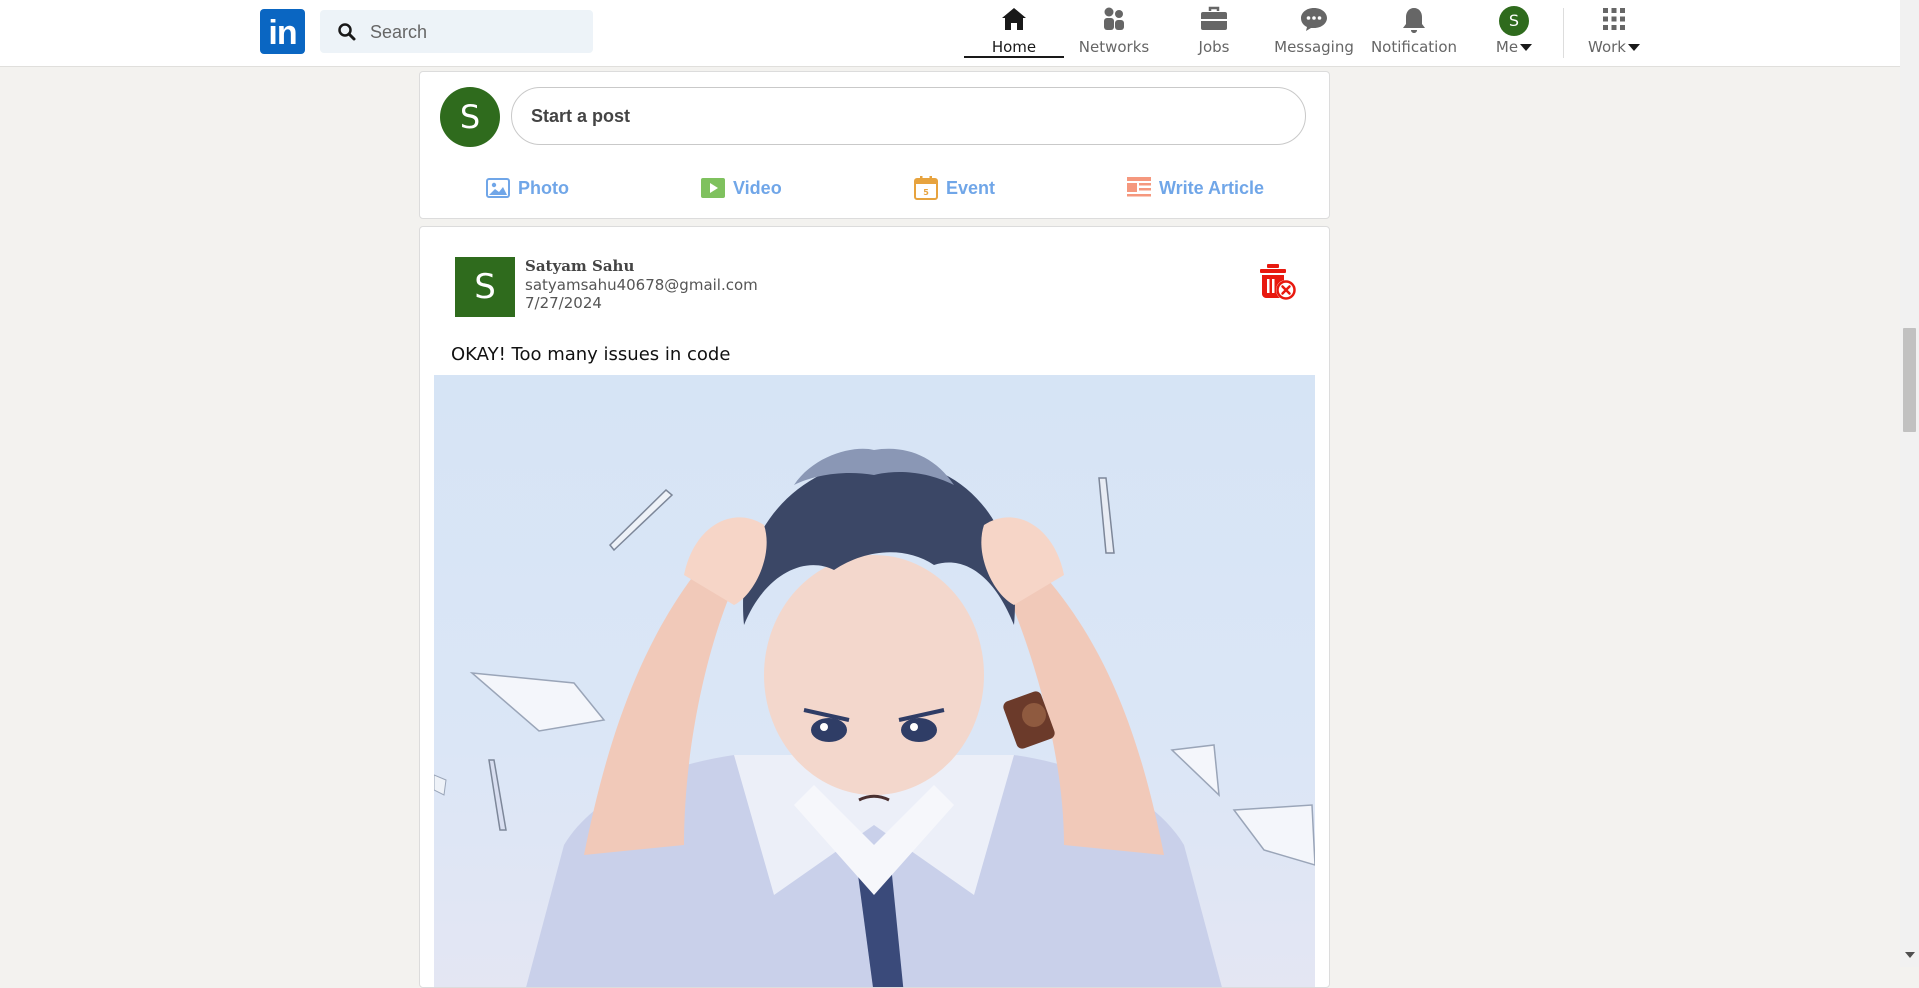 Image resolution: width=1919 pixels, height=988 pixels. Describe the element at coordinates (498, 188) in the screenshot. I see `photo-icon` at that location.